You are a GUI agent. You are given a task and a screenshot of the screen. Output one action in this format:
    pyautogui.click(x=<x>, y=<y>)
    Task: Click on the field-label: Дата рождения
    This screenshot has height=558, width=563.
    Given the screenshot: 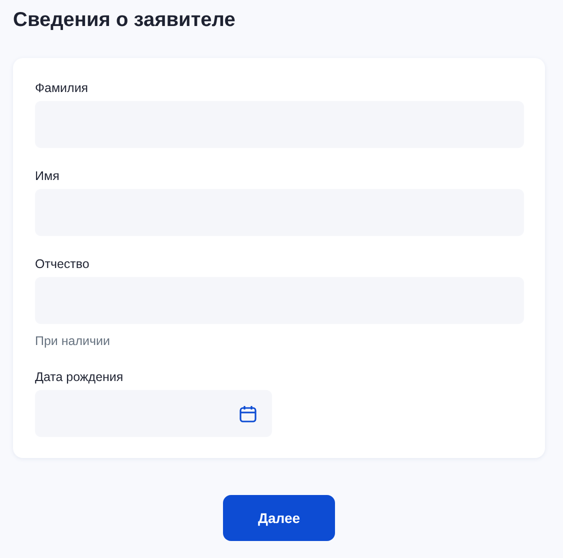 What is the action you would take?
    pyautogui.click(x=79, y=377)
    